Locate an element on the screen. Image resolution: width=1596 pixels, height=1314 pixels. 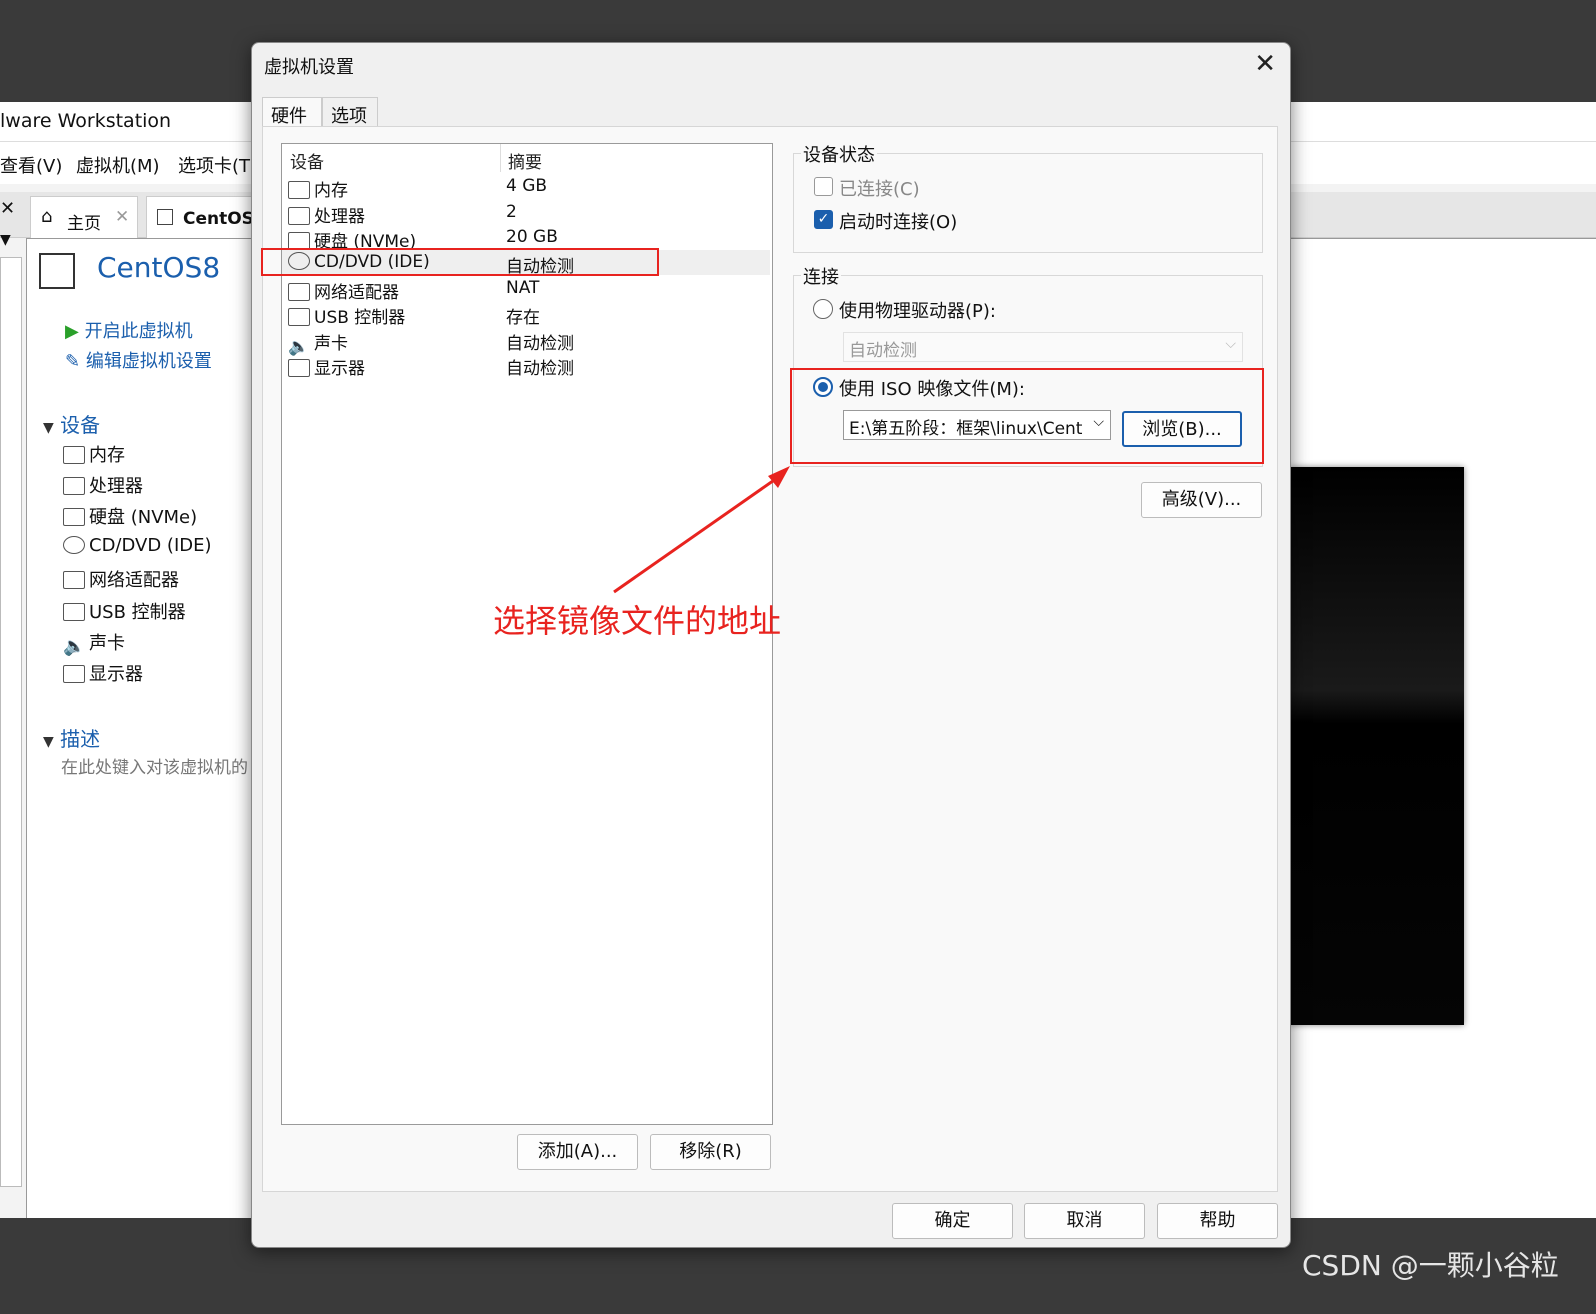
annotation-arrow is located at coordinates (701, 530).